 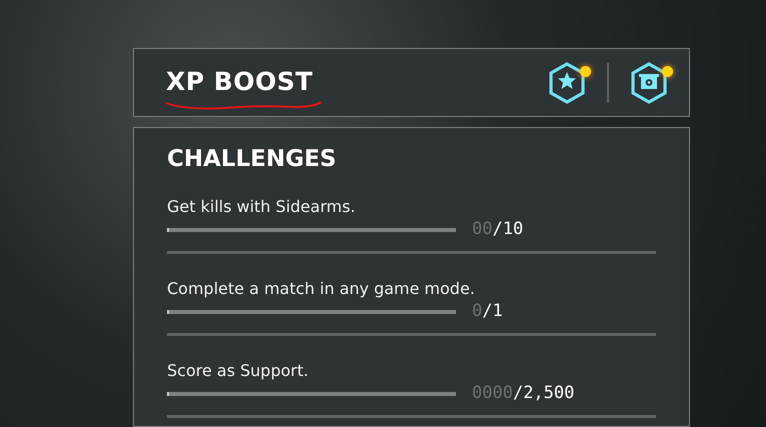 I want to click on section-title: CHALLENGES, so click(x=252, y=159).